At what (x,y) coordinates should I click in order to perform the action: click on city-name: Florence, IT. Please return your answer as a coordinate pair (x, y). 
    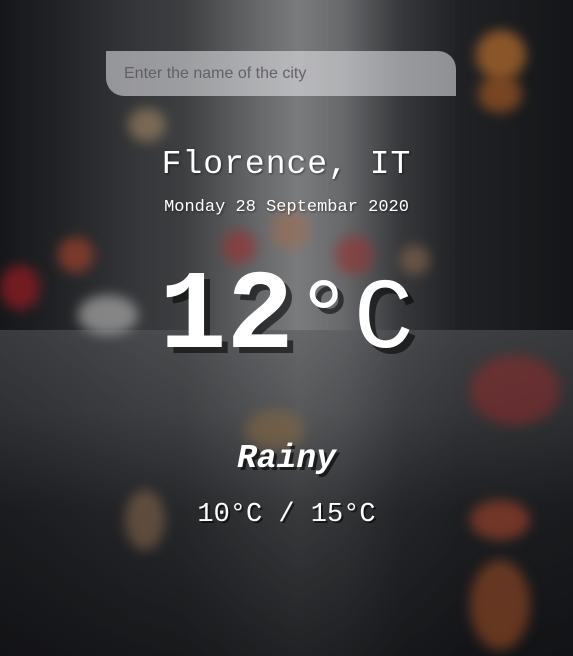
    Looking at the image, I should click on (286, 164).